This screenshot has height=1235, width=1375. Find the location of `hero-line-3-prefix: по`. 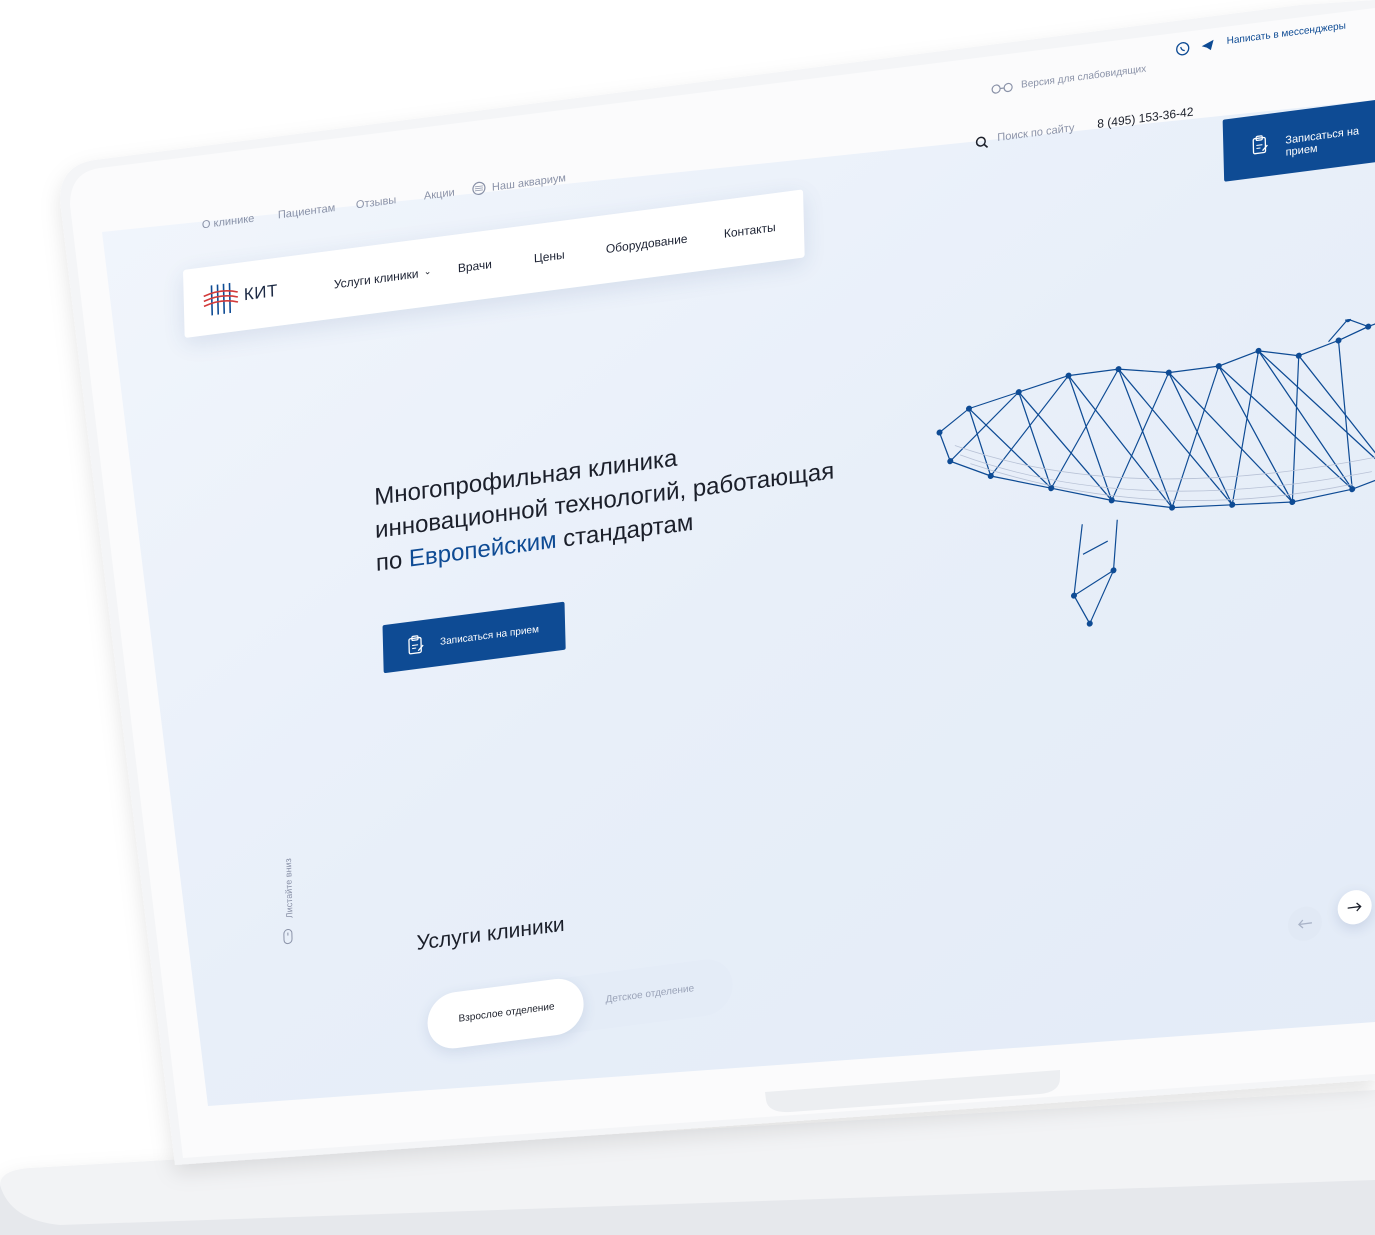

hero-line-3-prefix: по is located at coordinates (389, 561).